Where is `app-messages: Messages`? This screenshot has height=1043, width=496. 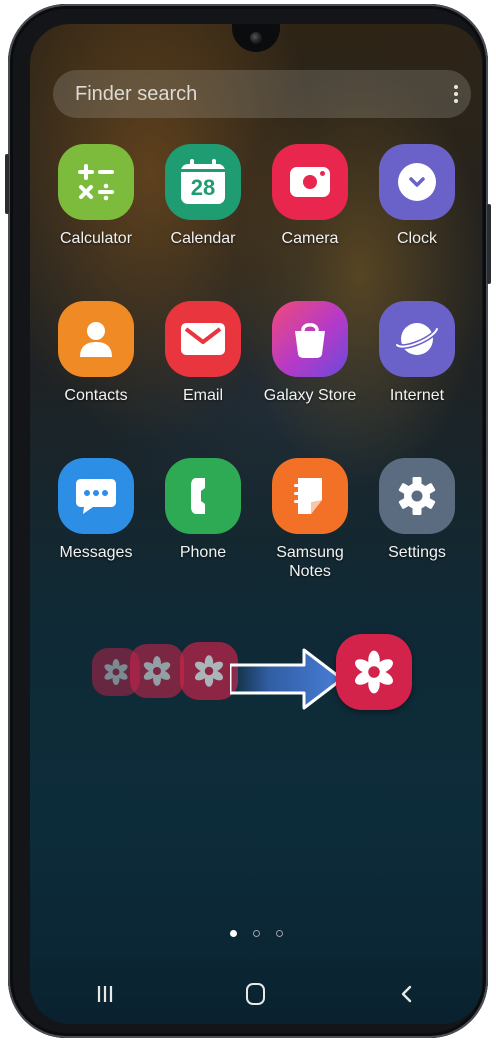 app-messages: Messages is located at coordinates (96, 510).